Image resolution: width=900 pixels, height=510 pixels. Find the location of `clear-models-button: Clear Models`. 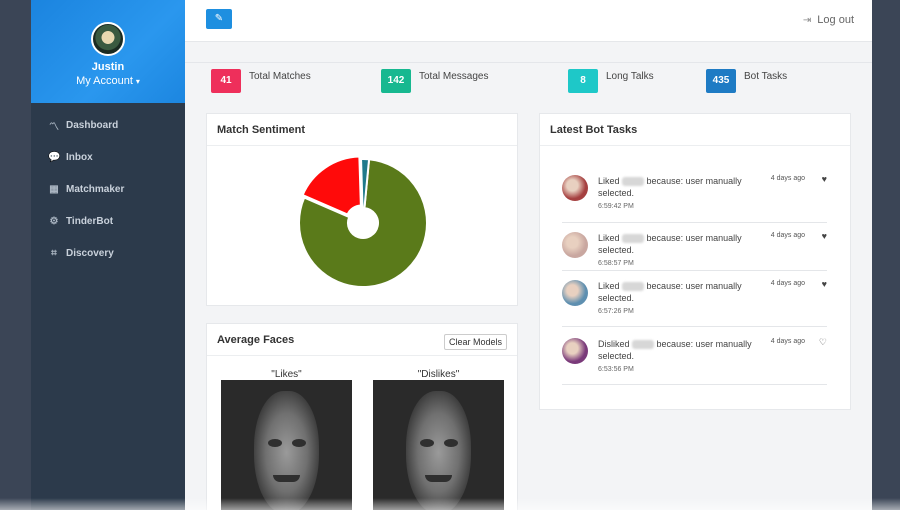

clear-models-button: Clear Models is located at coordinates (475, 342).